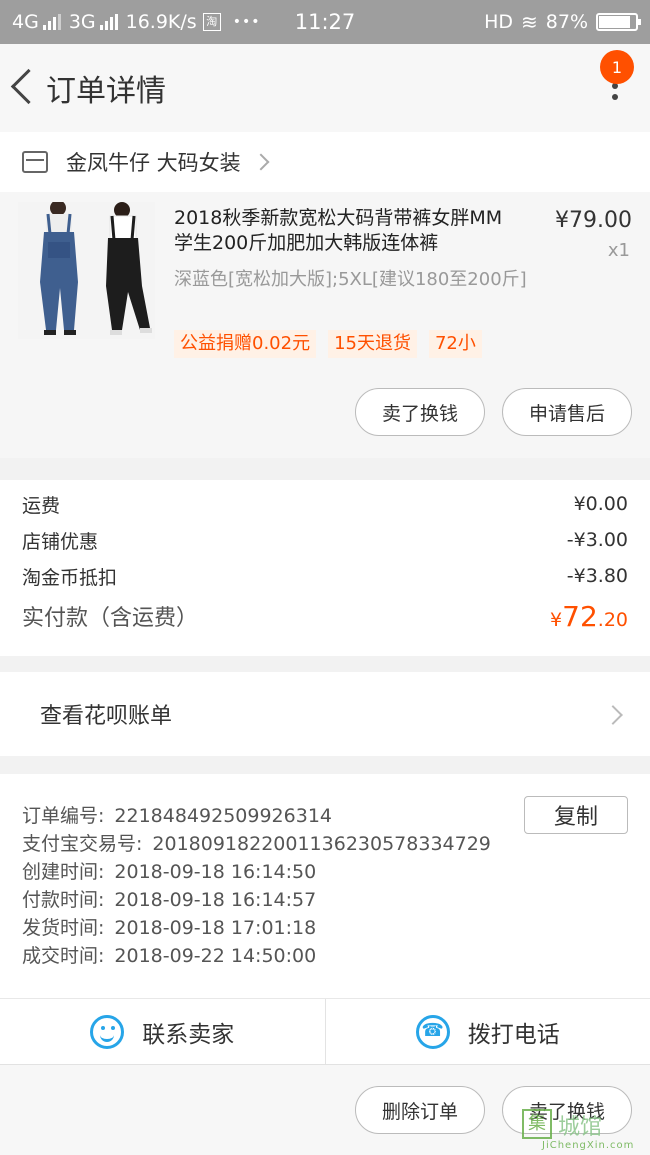  What do you see at coordinates (593, 220) in the screenshot?
I see `product-price: ¥79.00` at bounding box center [593, 220].